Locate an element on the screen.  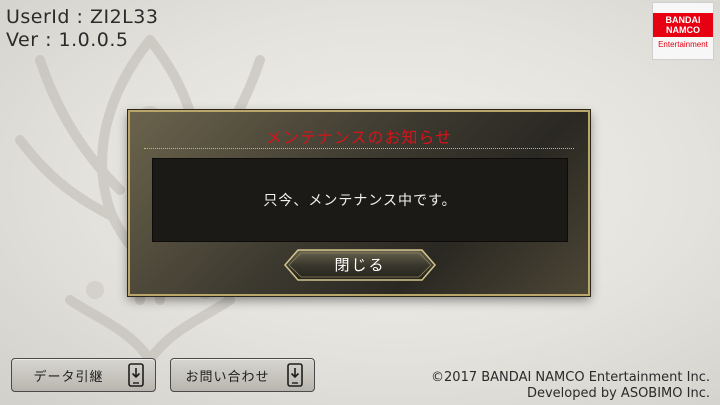
title-divider is located at coordinates (359, 148).